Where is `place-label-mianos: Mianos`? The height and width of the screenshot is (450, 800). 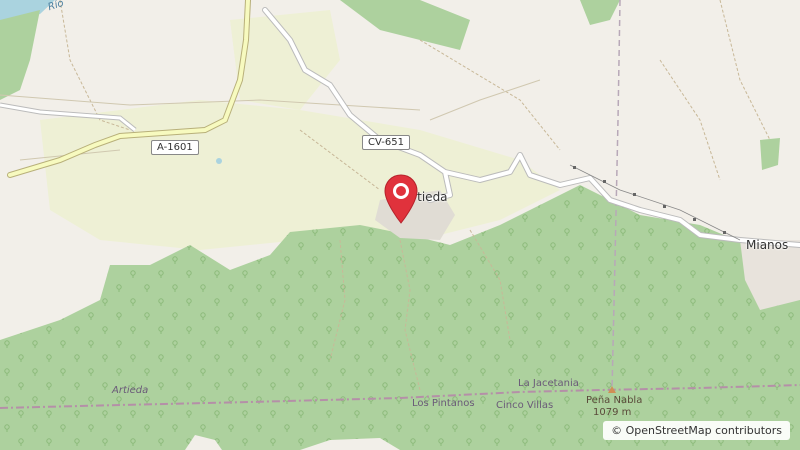
place-label-mianos: Mianos is located at coordinates (767, 245).